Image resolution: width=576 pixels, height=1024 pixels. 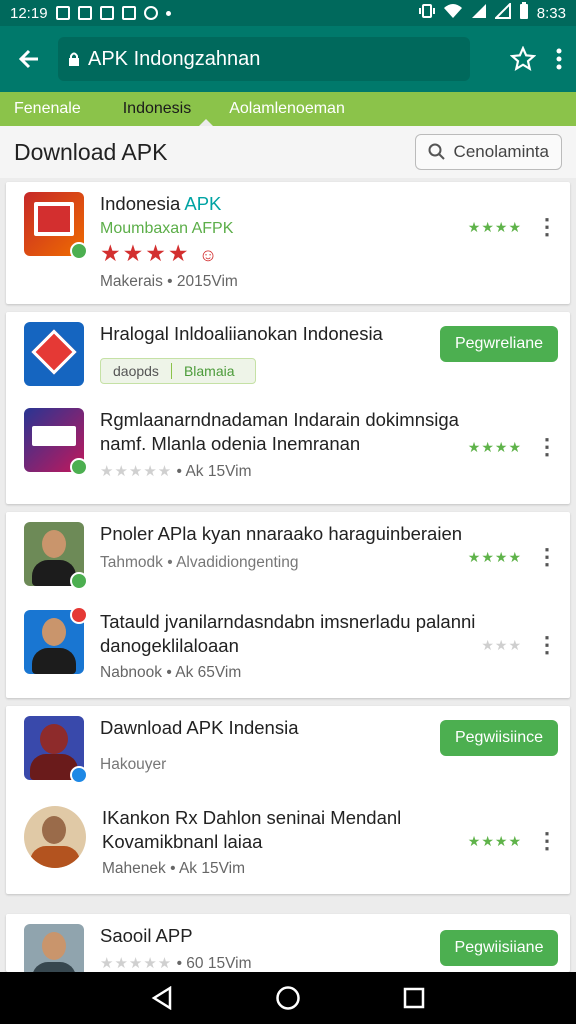 What do you see at coordinates (426, 13) in the screenshot?
I see `vibrate-icon` at bounding box center [426, 13].